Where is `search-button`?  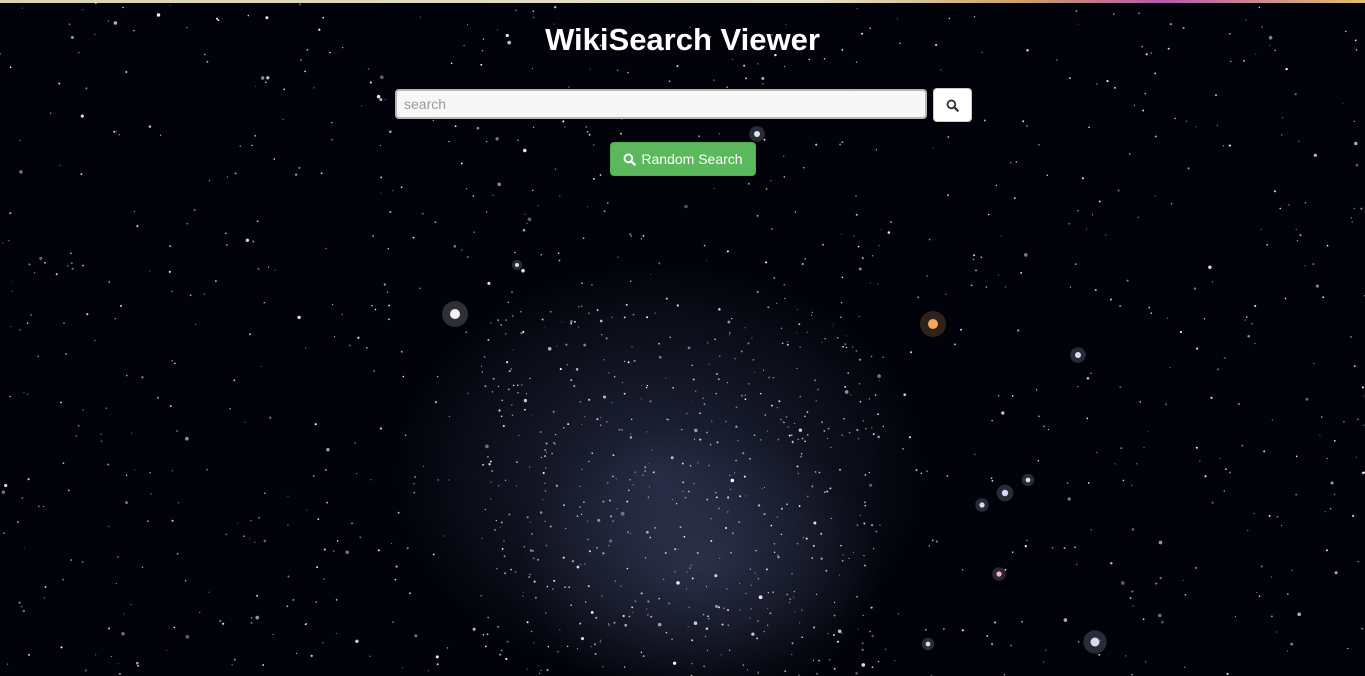
search-button is located at coordinates (952, 105).